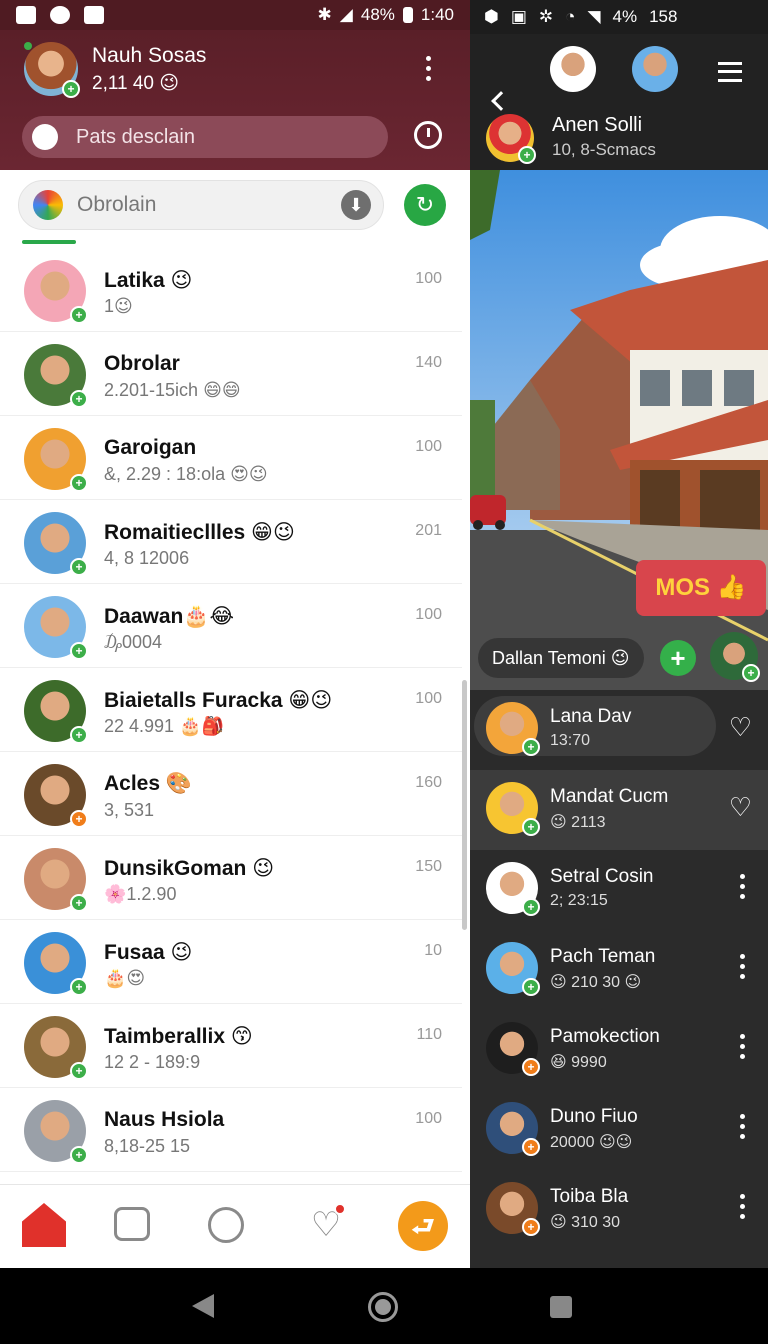 This screenshot has height=1344, width=768. Describe the element at coordinates (203, 1306) in the screenshot. I see `nav-back-icon` at that location.